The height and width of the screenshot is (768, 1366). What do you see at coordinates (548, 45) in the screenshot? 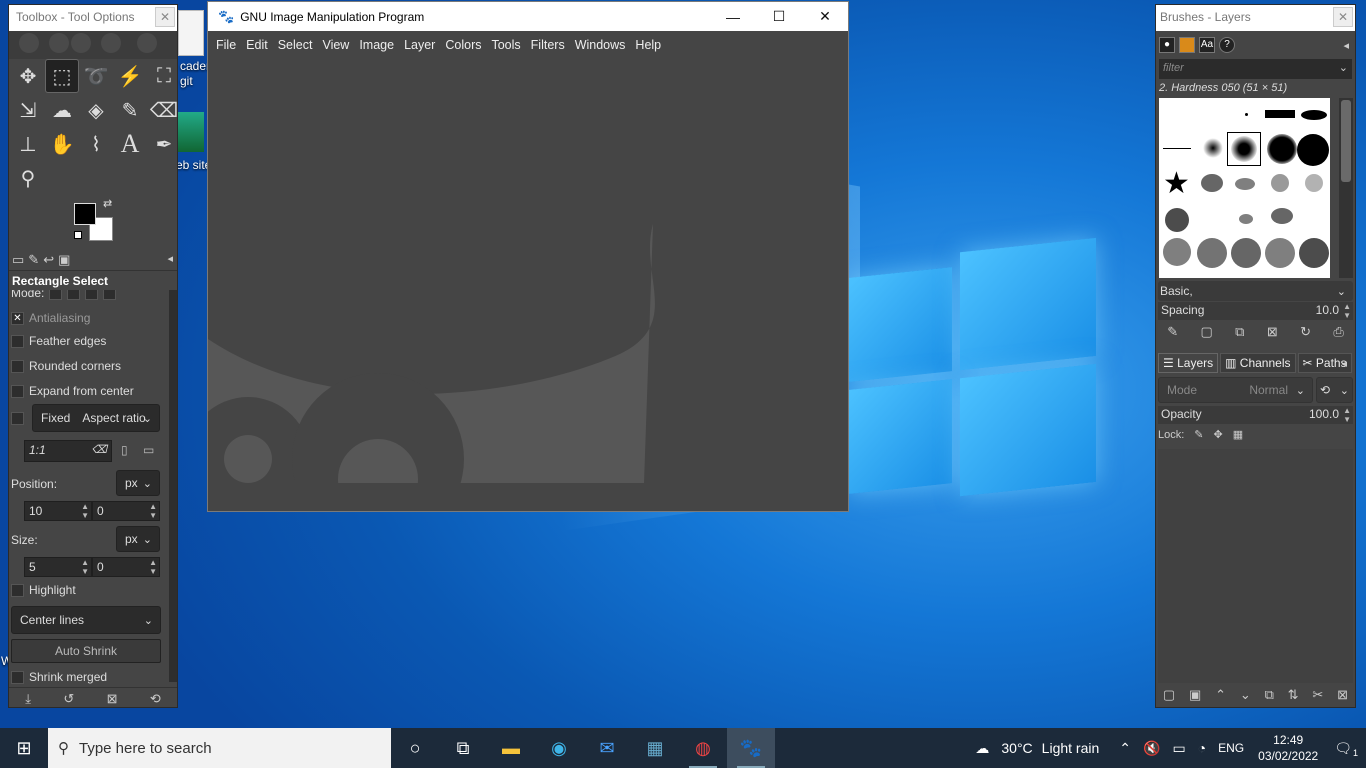
I see `menu-filters: Filters` at bounding box center [548, 45].